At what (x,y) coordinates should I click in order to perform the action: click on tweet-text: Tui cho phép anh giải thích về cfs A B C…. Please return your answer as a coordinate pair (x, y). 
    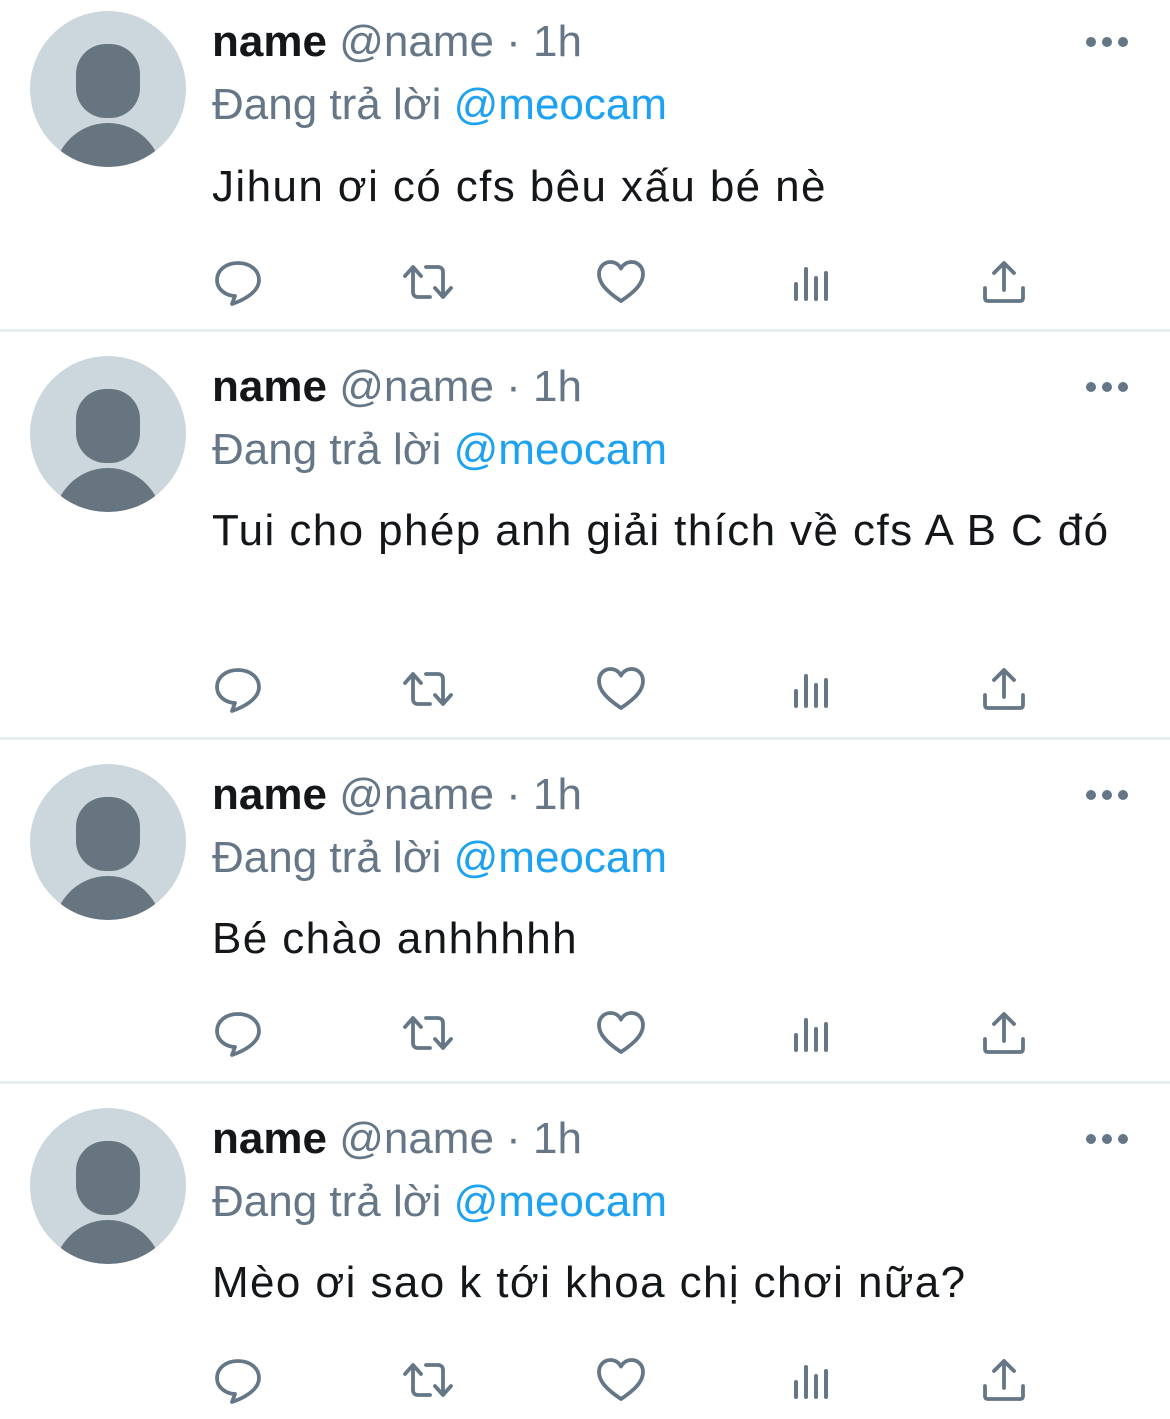
    Looking at the image, I should click on (661, 530).